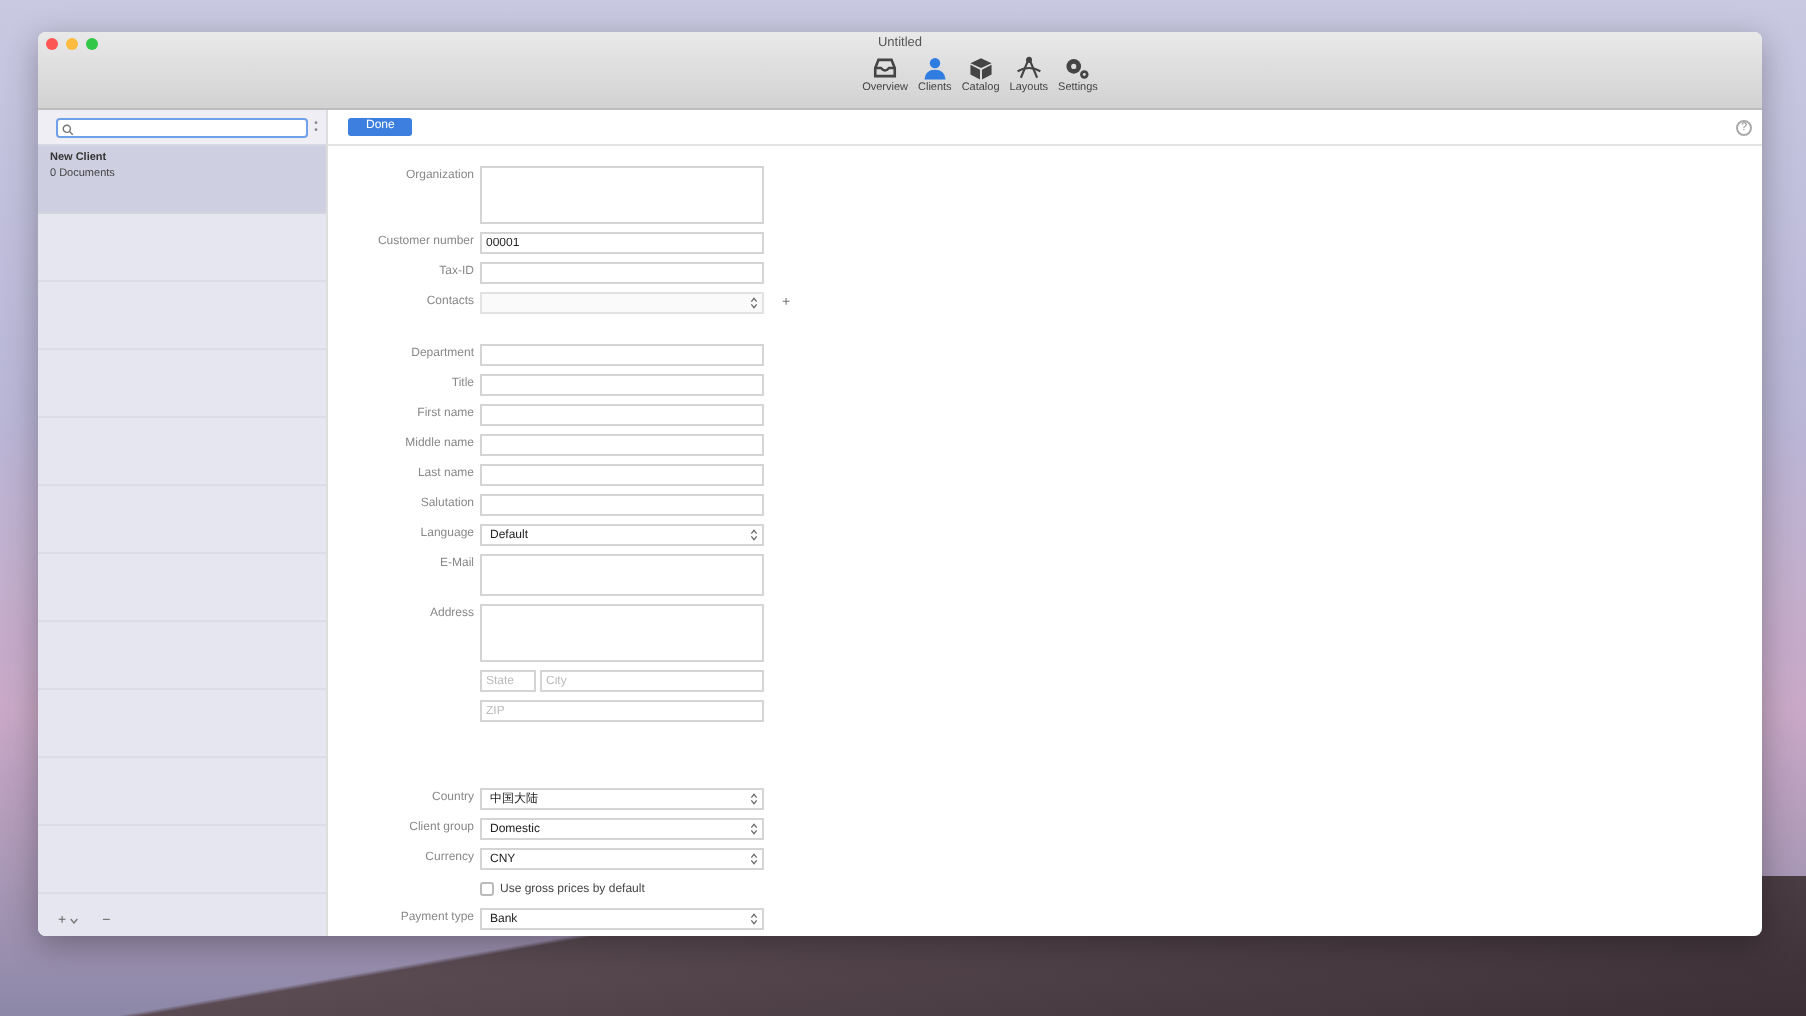 The image size is (1806, 1016). What do you see at coordinates (68, 129) in the screenshot?
I see `search-icon` at bounding box center [68, 129].